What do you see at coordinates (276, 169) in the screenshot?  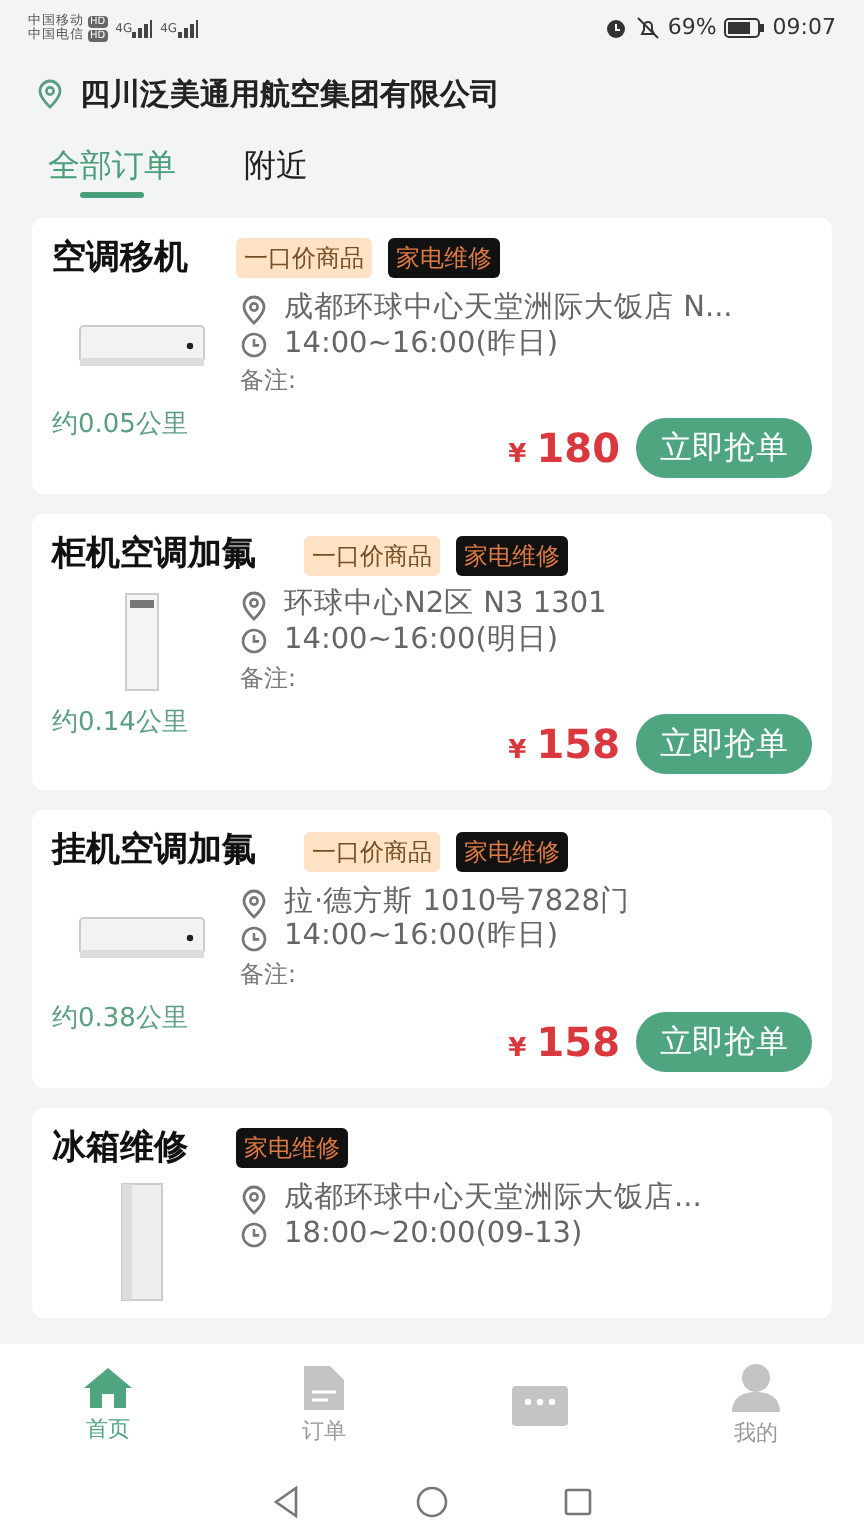 I see `tab: 附近` at bounding box center [276, 169].